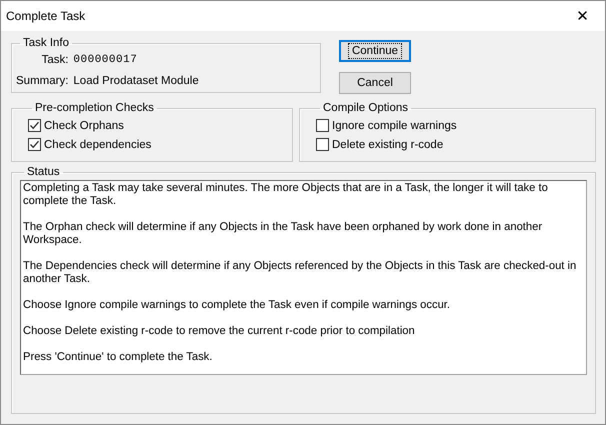 The width and height of the screenshot is (606, 425). Describe the element at coordinates (98, 144) in the screenshot. I see `checkbox-label: Check dependencies` at that location.